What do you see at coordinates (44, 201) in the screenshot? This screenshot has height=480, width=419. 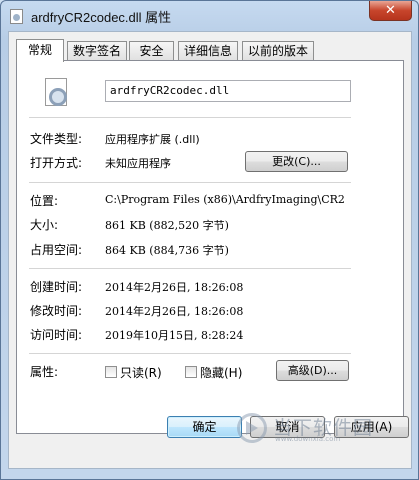 I see `location-label: 位置:` at bounding box center [44, 201].